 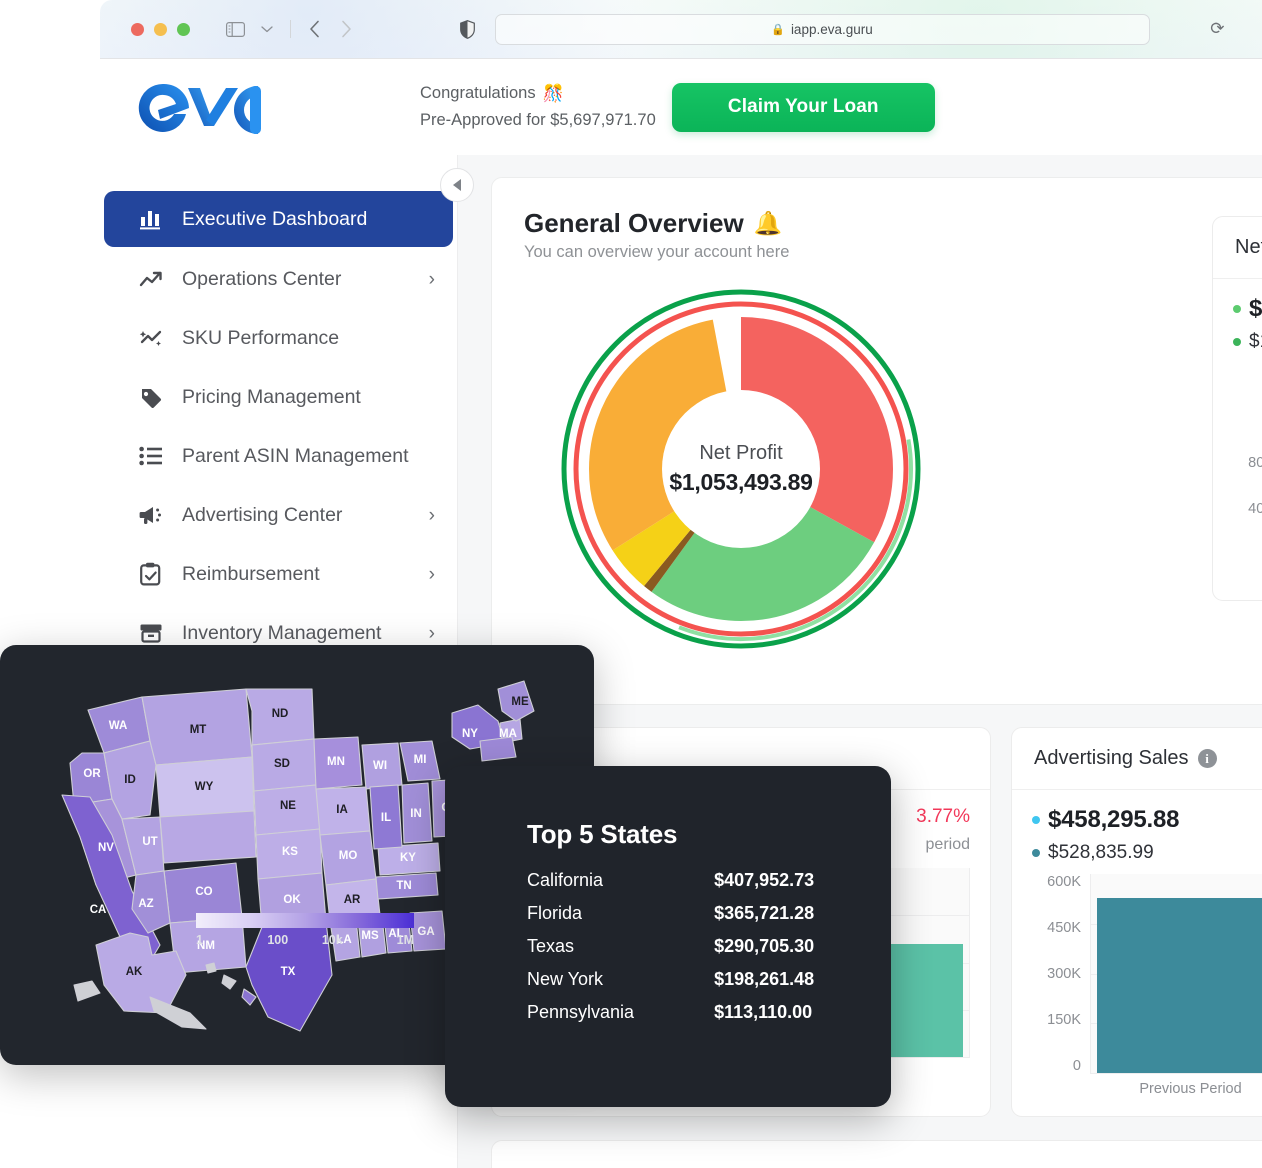 What do you see at coordinates (581, 1012) in the screenshot?
I see `state-name: Pennsylvania` at bounding box center [581, 1012].